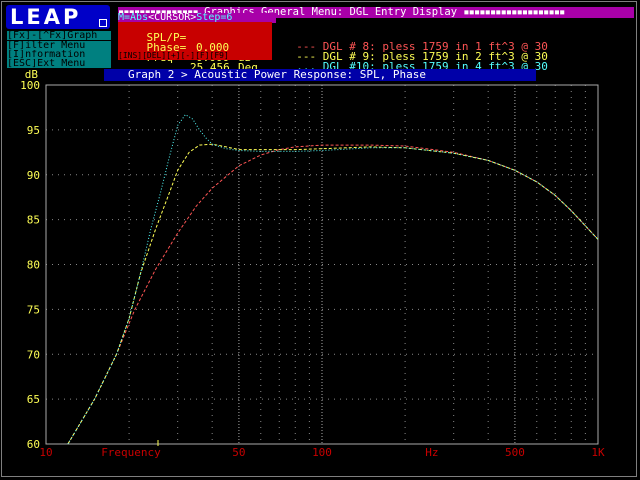  What do you see at coordinates (515, 452) in the screenshot?
I see `x-tick-label: 500` at bounding box center [515, 452].